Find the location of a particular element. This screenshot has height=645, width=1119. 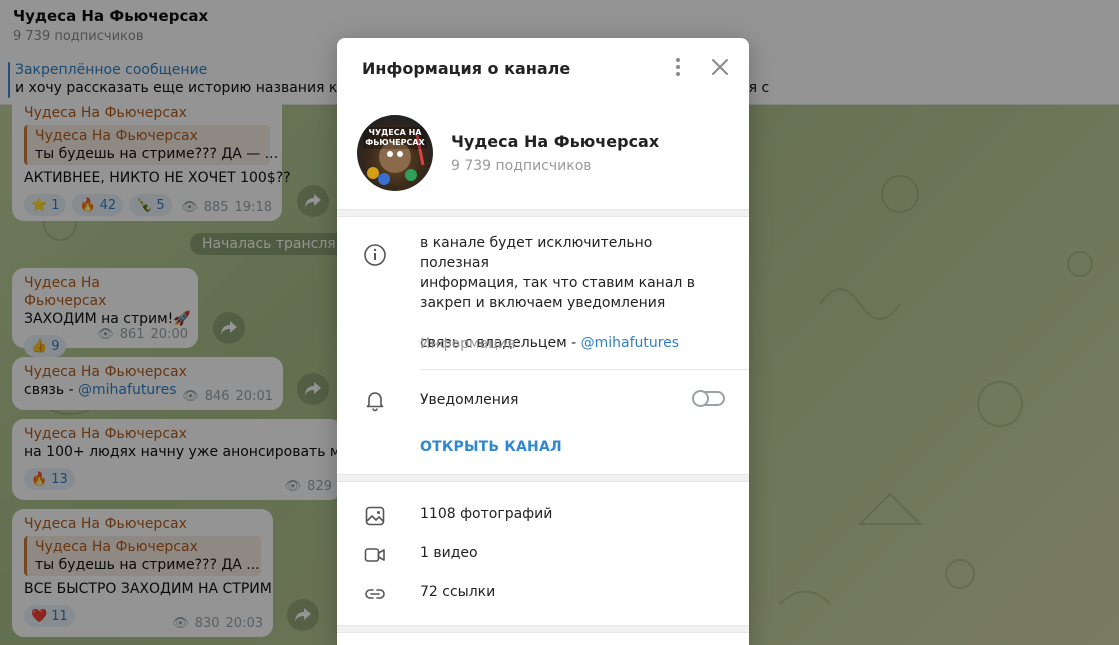

avatar-text: ЧУДЕСА НА ФЬЮЧЕРСАХ is located at coordinates (395, 137).